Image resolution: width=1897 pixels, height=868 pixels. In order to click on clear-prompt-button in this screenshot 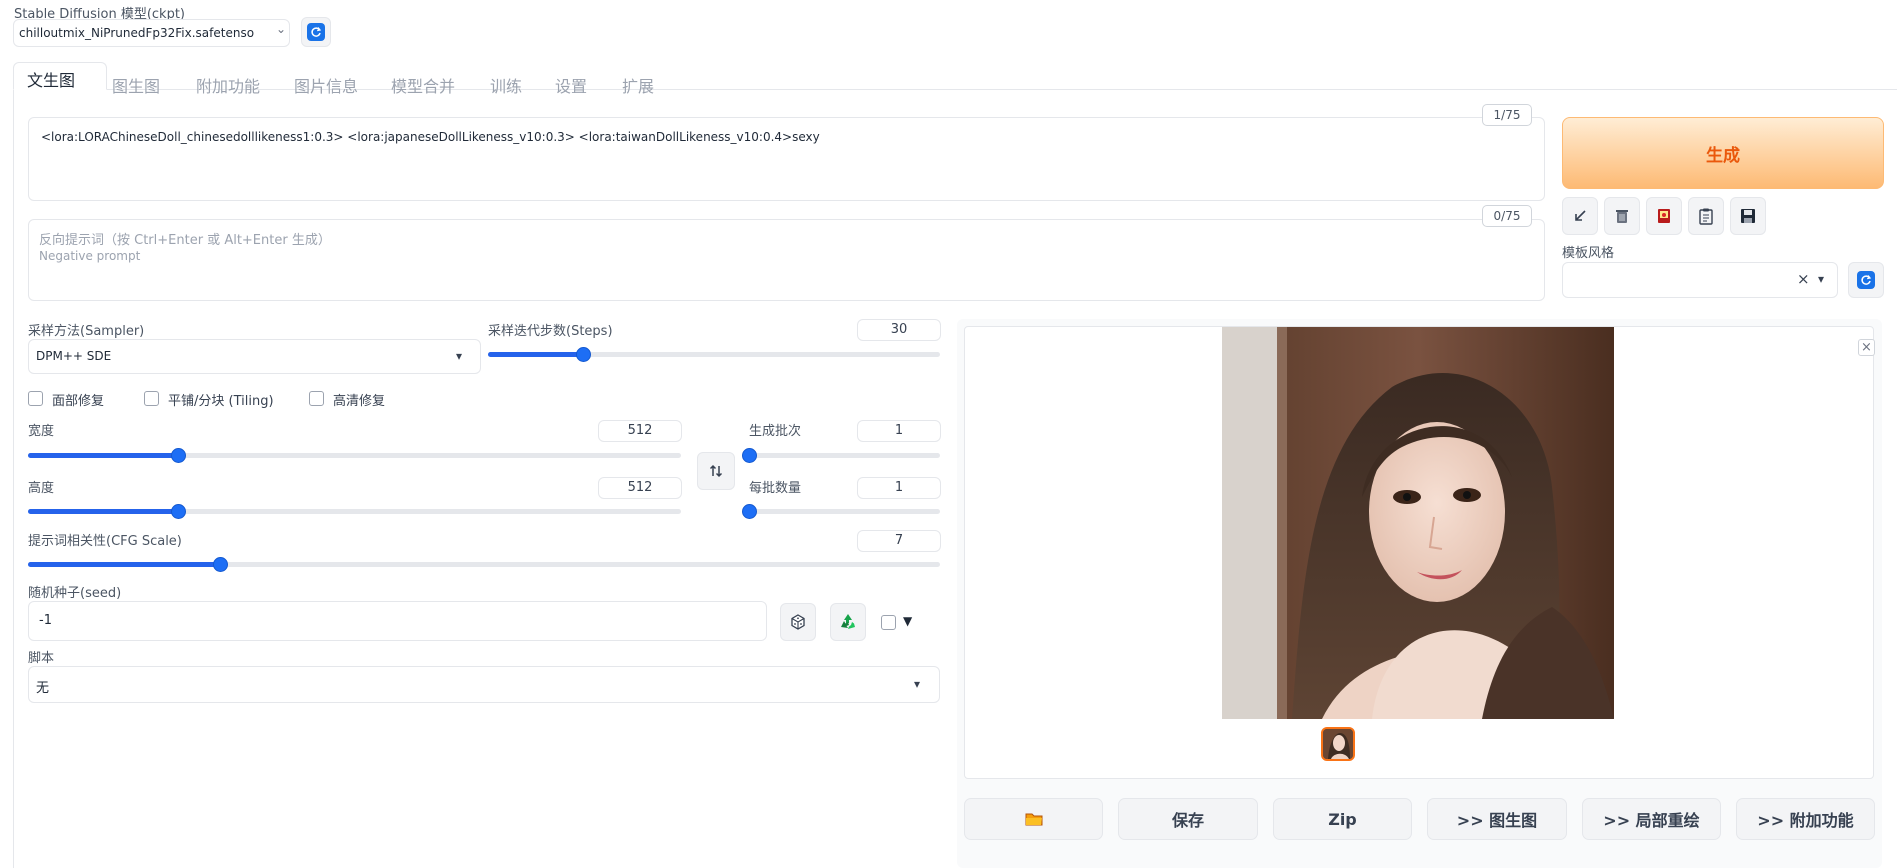, I will do `click(1622, 216)`.